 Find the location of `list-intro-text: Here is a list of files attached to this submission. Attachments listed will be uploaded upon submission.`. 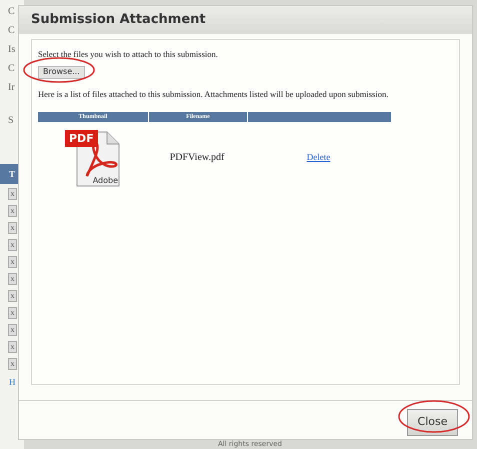

list-intro-text: Here is a list of files attached to this submission. Attachments listed will be uploaded upon submission. is located at coordinates (214, 94).